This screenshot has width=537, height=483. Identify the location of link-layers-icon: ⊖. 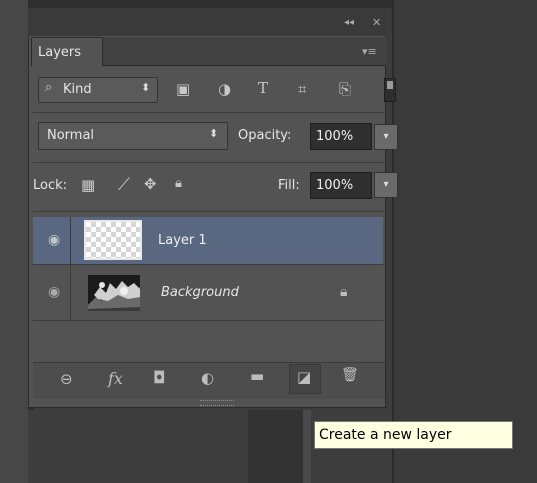
(66, 379).